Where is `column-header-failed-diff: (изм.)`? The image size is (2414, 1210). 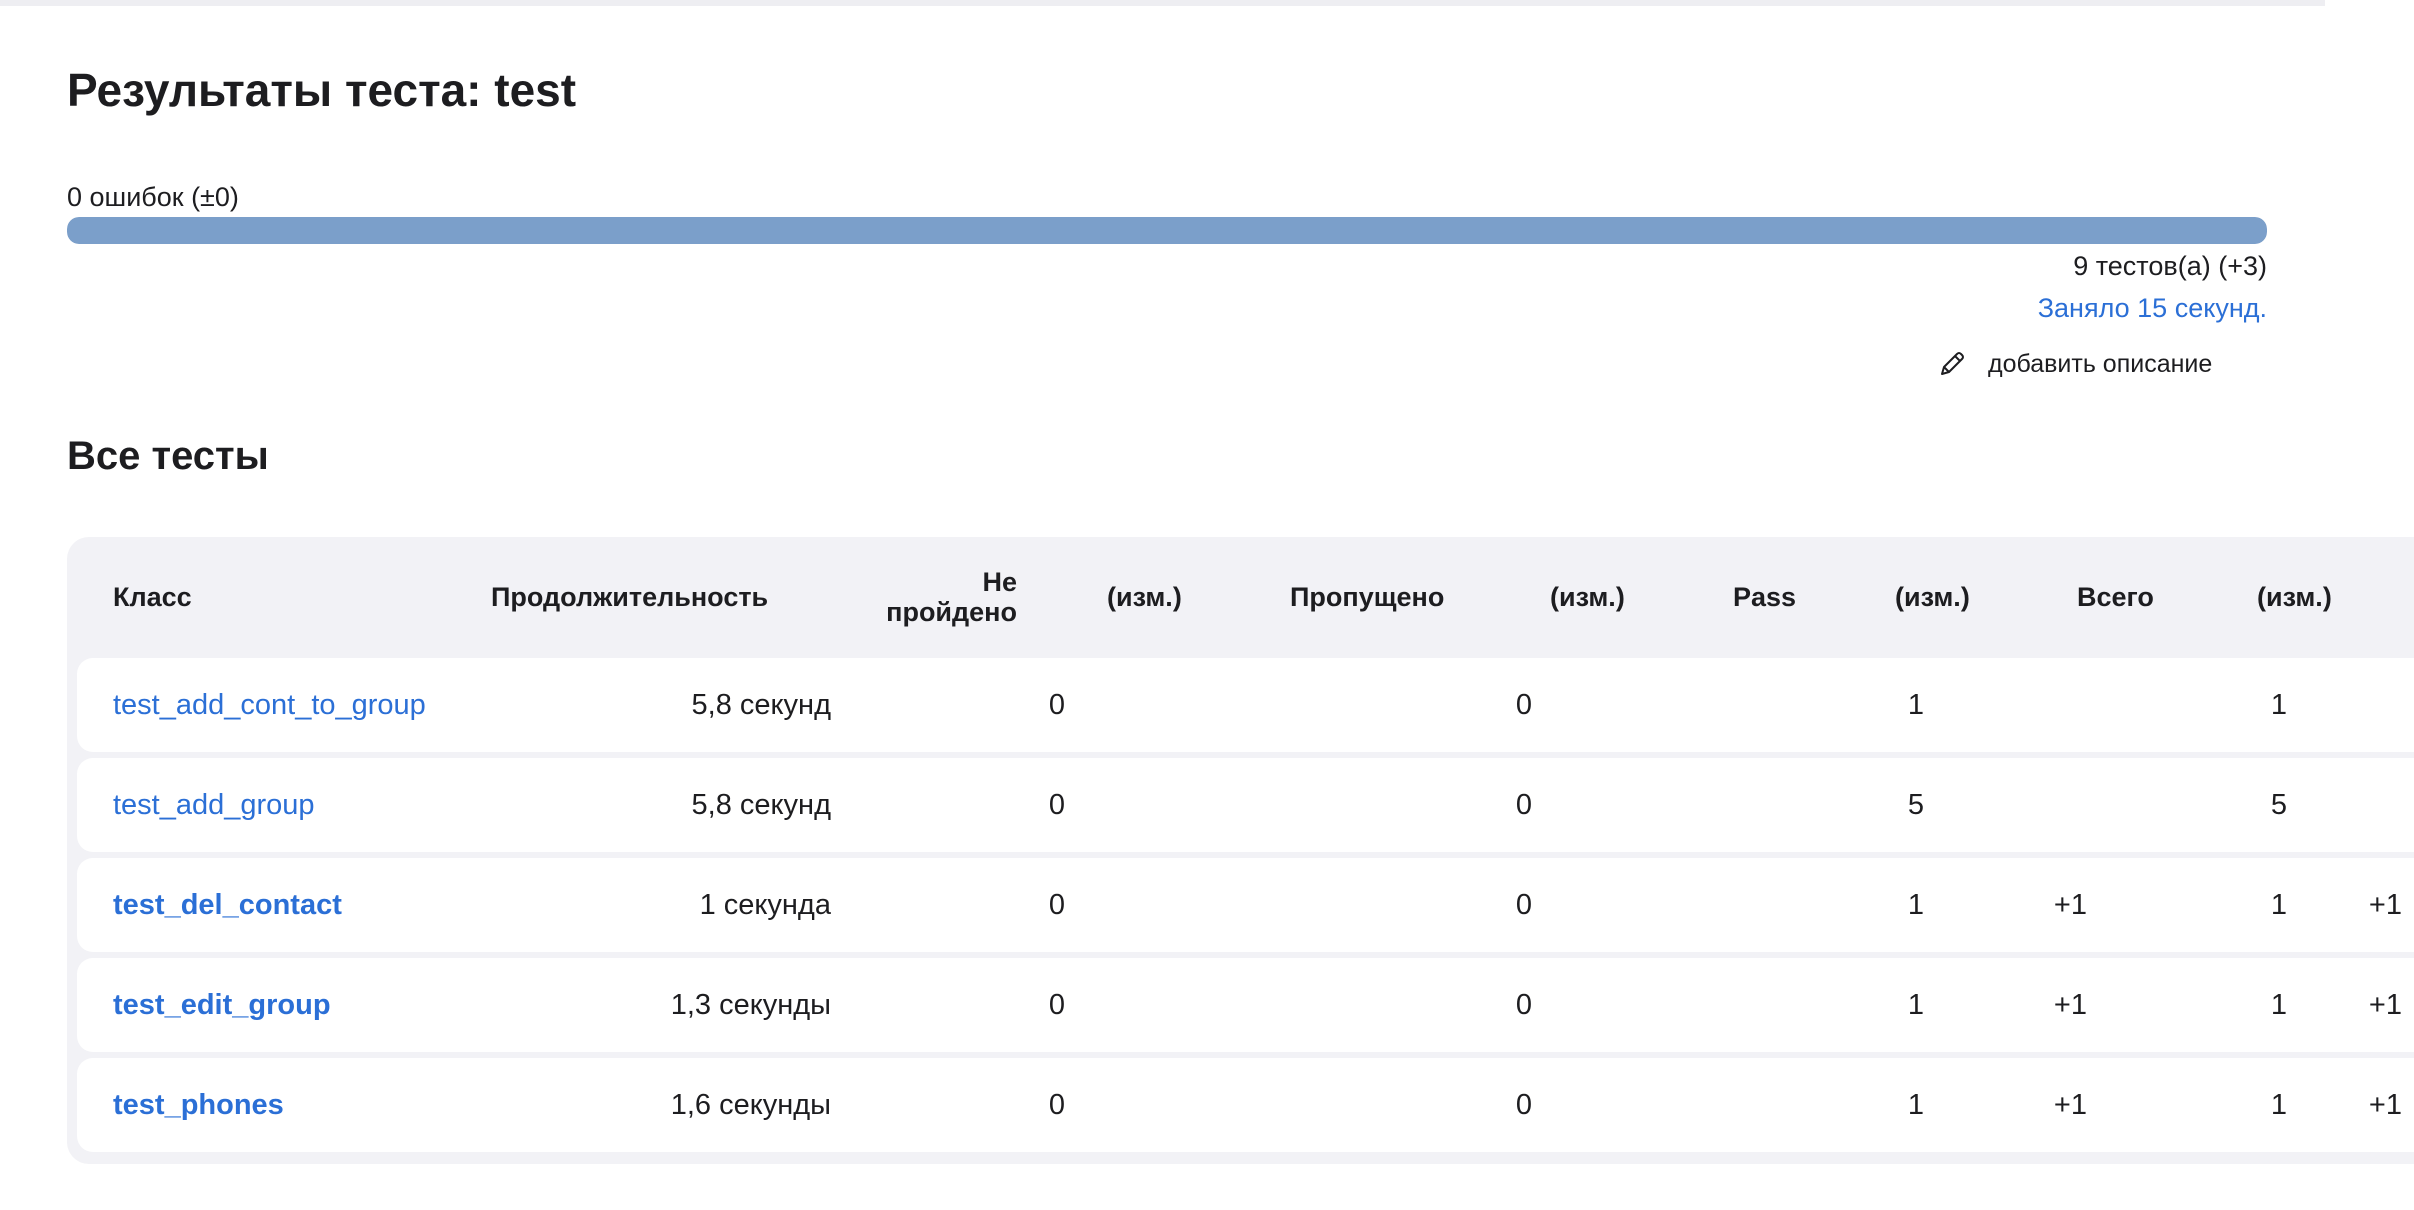 column-header-failed-diff: (изм.) is located at coordinates (1144, 597).